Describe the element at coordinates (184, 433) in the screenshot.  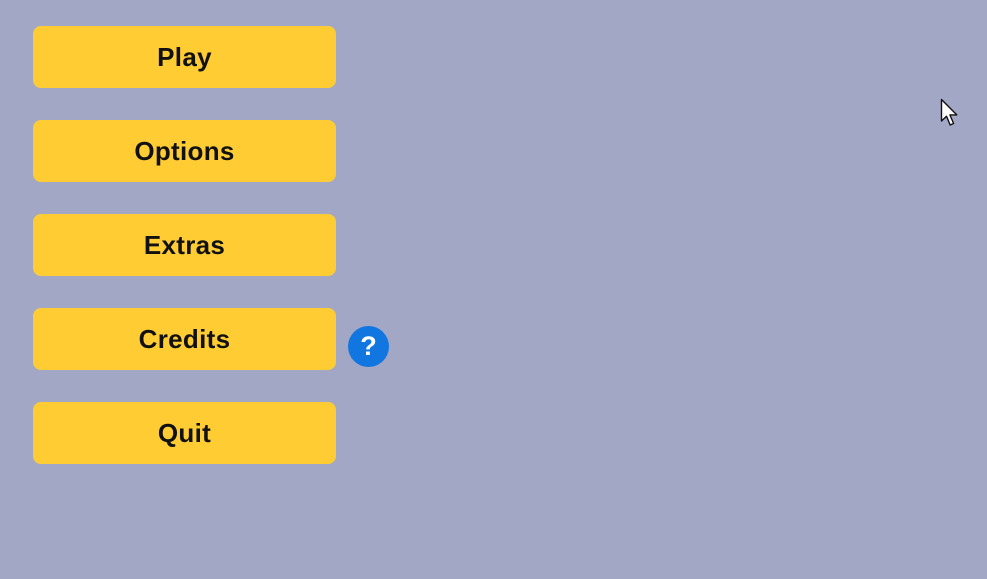
I see `quit-button: Quit` at that location.